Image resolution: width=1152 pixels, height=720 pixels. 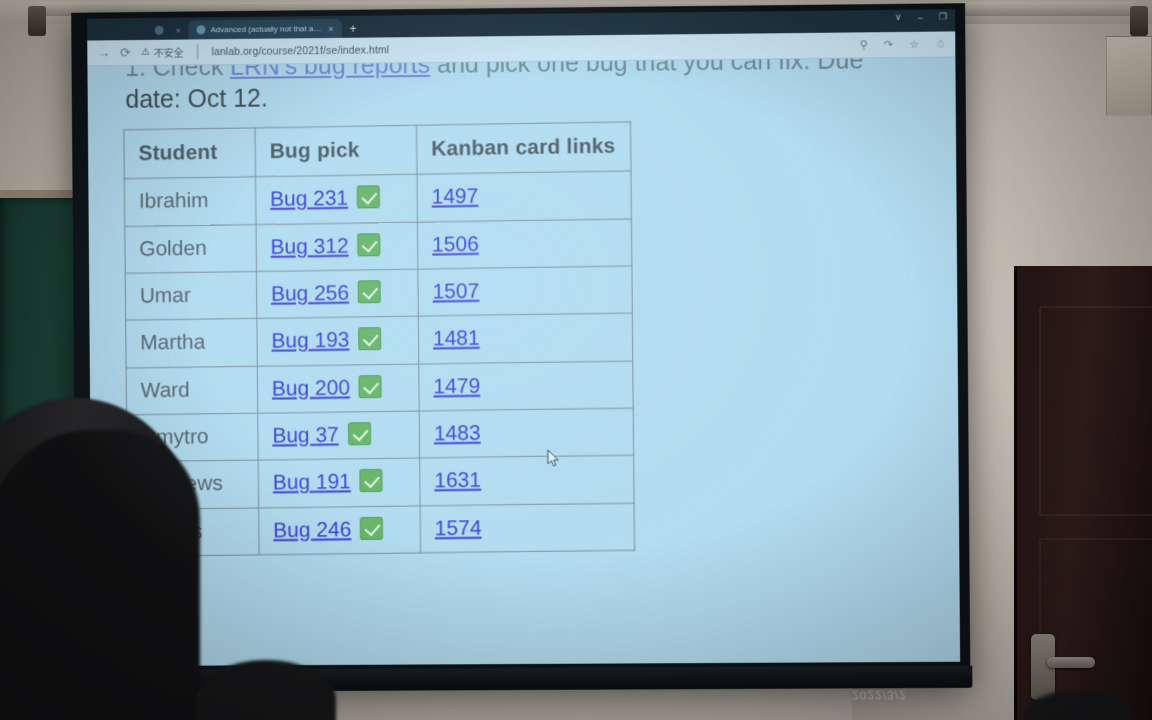 I want to click on cell-kanban-link: 1506, so click(x=524, y=244).